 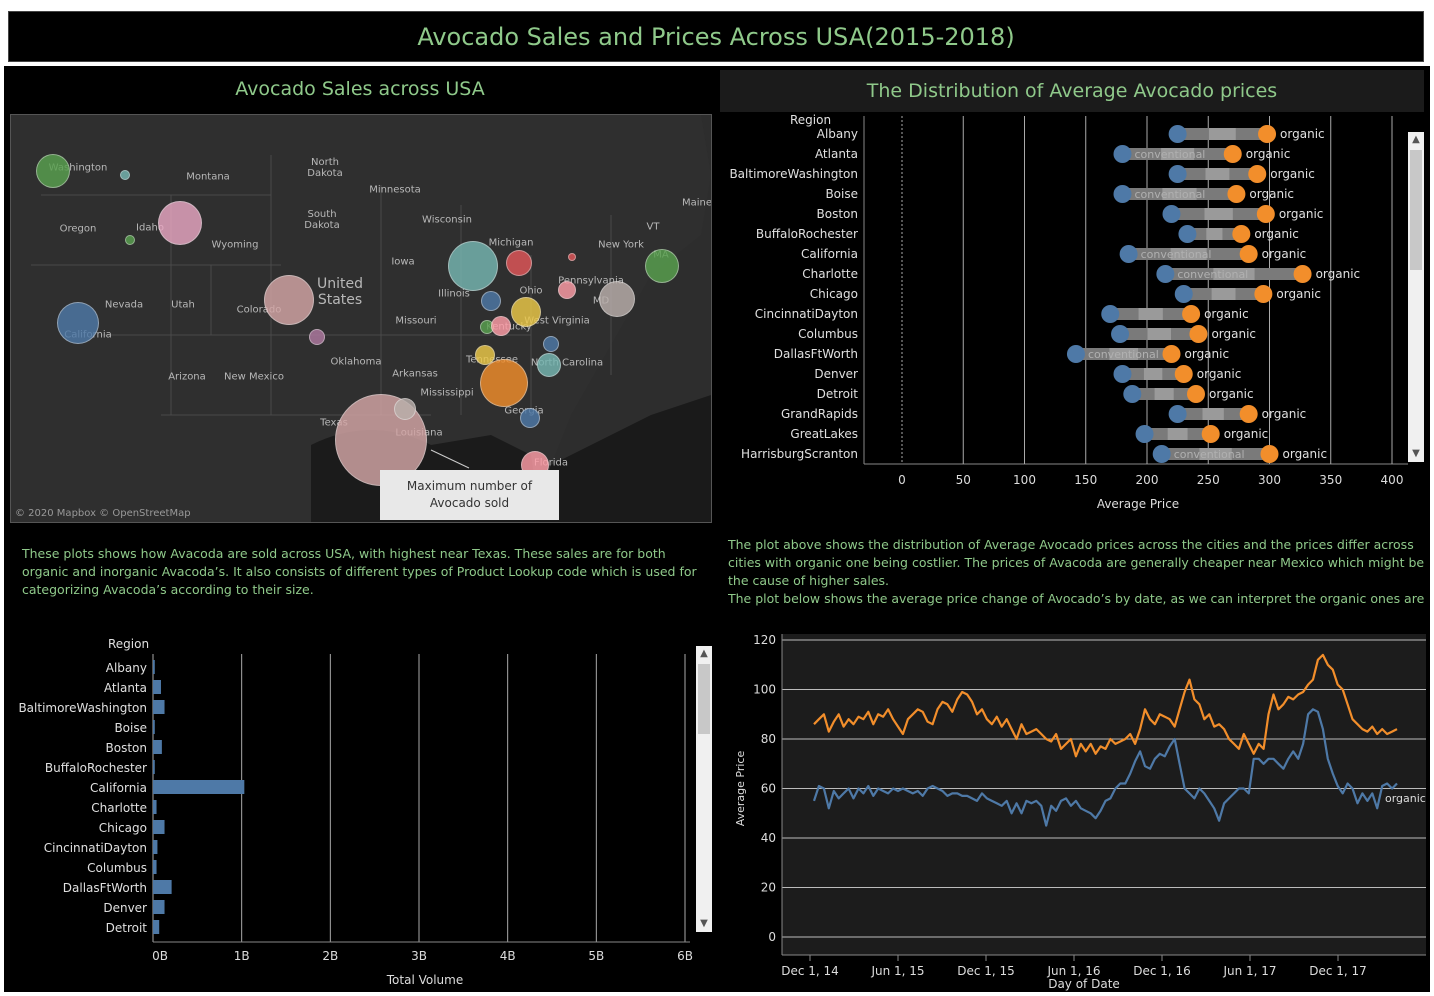 I want to click on vol-region-label: Boston, so click(x=126, y=748).